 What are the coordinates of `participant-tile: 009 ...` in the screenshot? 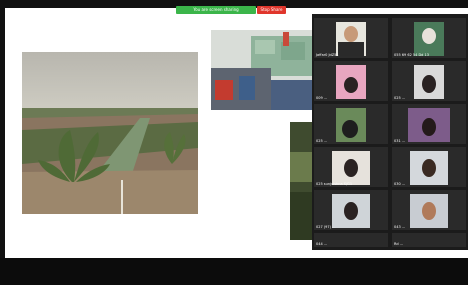 It's located at (351, 81).